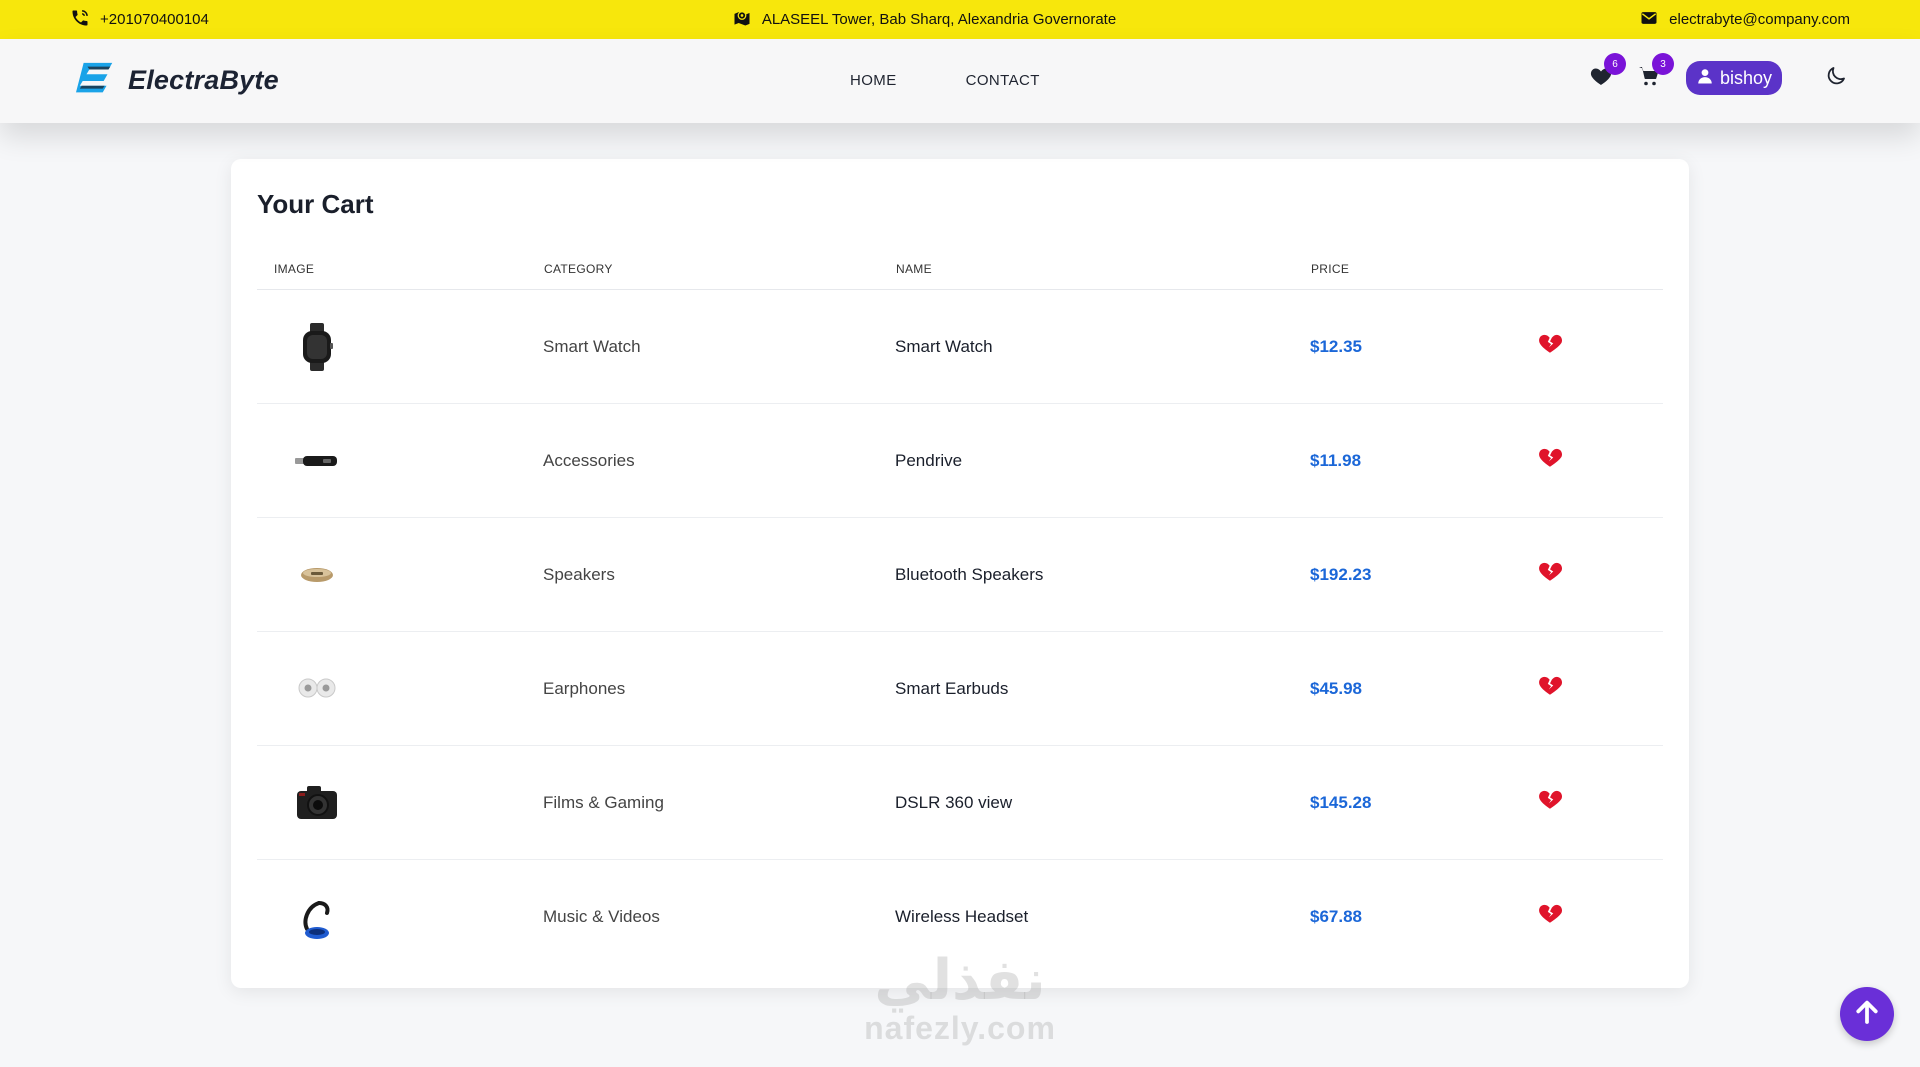 The image size is (1920, 1067). What do you see at coordinates (960, 979) in the screenshot?
I see `watermark-arabic: نفذلي` at bounding box center [960, 979].